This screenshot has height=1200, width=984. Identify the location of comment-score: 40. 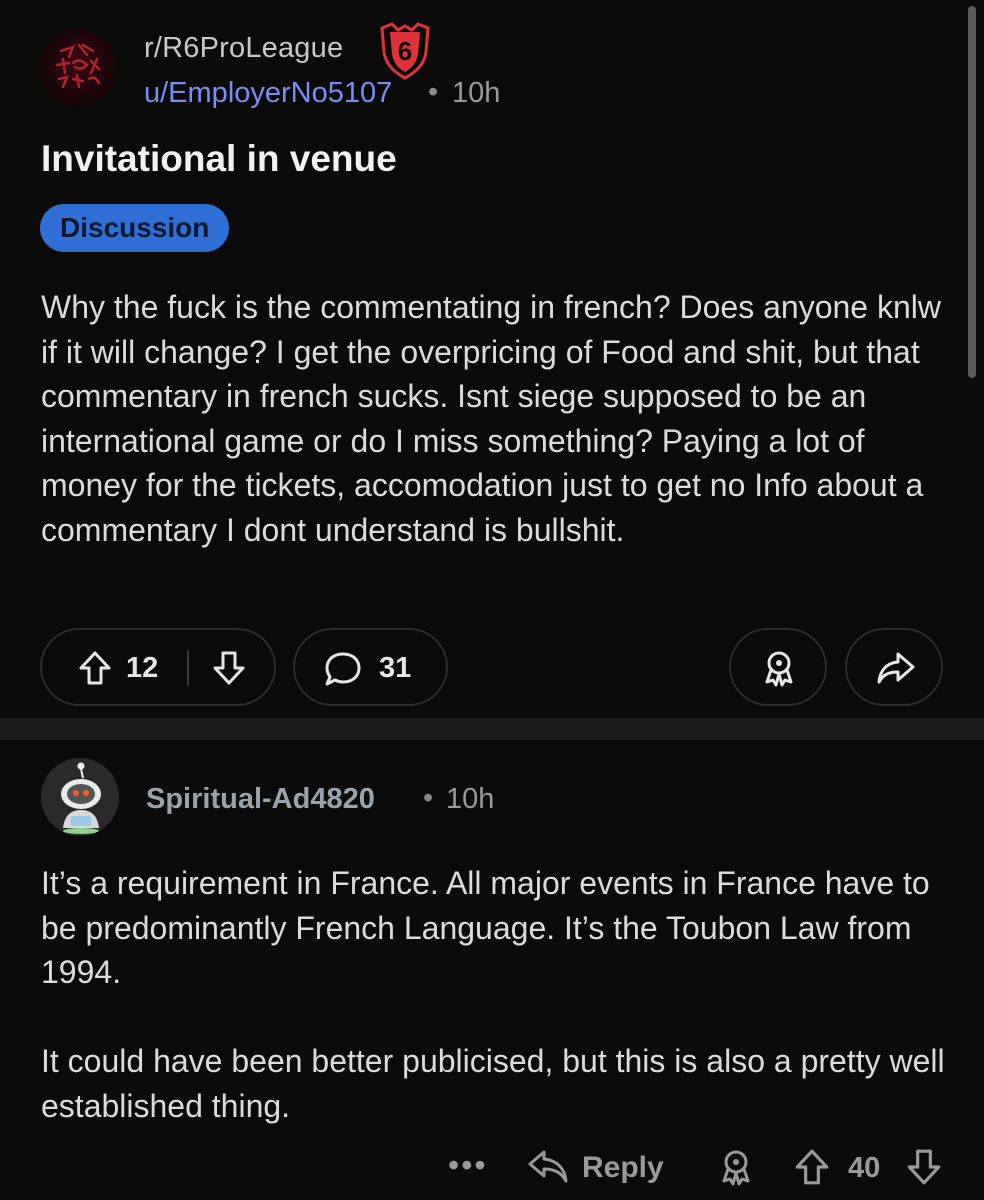
(864, 1168).